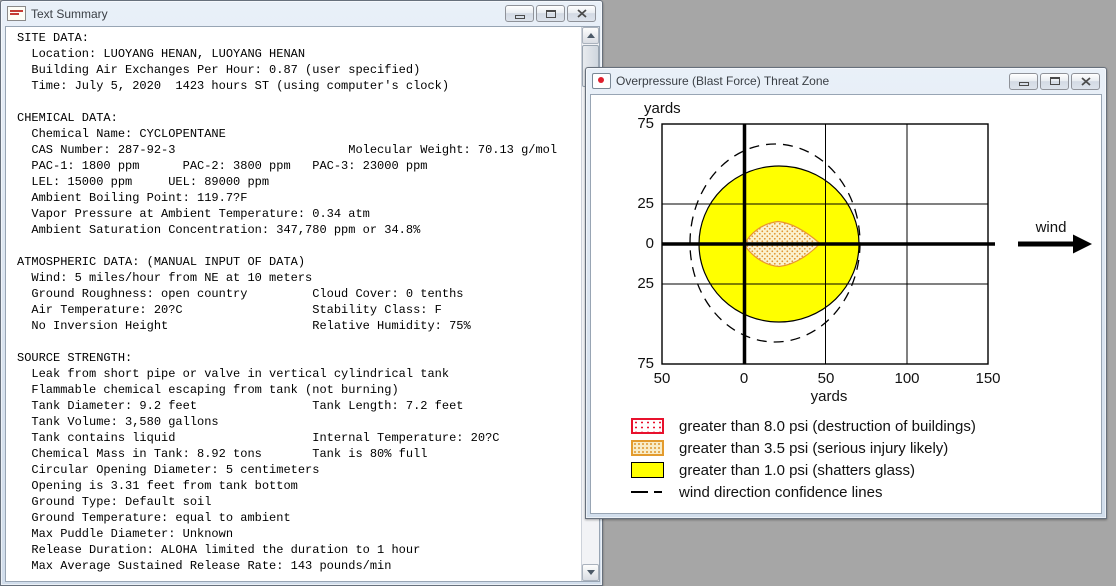 This screenshot has height=586, width=1116. I want to click on scroll-up-button, so click(590, 35).